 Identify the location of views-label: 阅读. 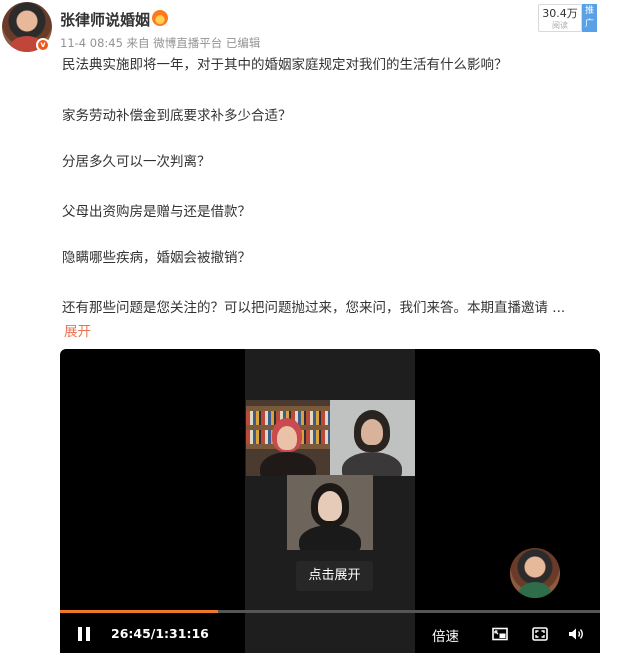
(560, 25).